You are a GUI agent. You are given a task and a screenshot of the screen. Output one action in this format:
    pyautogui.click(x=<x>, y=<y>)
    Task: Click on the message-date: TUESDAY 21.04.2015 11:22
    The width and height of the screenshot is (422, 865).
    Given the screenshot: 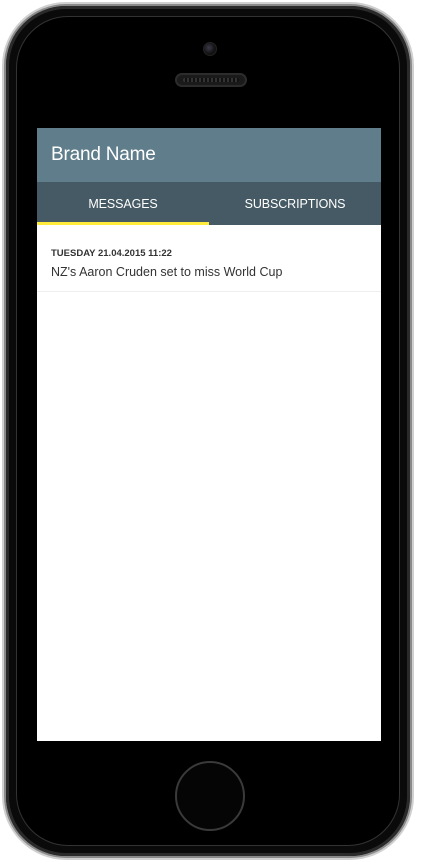 What is the action you would take?
    pyautogui.click(x=111, y=253)
    